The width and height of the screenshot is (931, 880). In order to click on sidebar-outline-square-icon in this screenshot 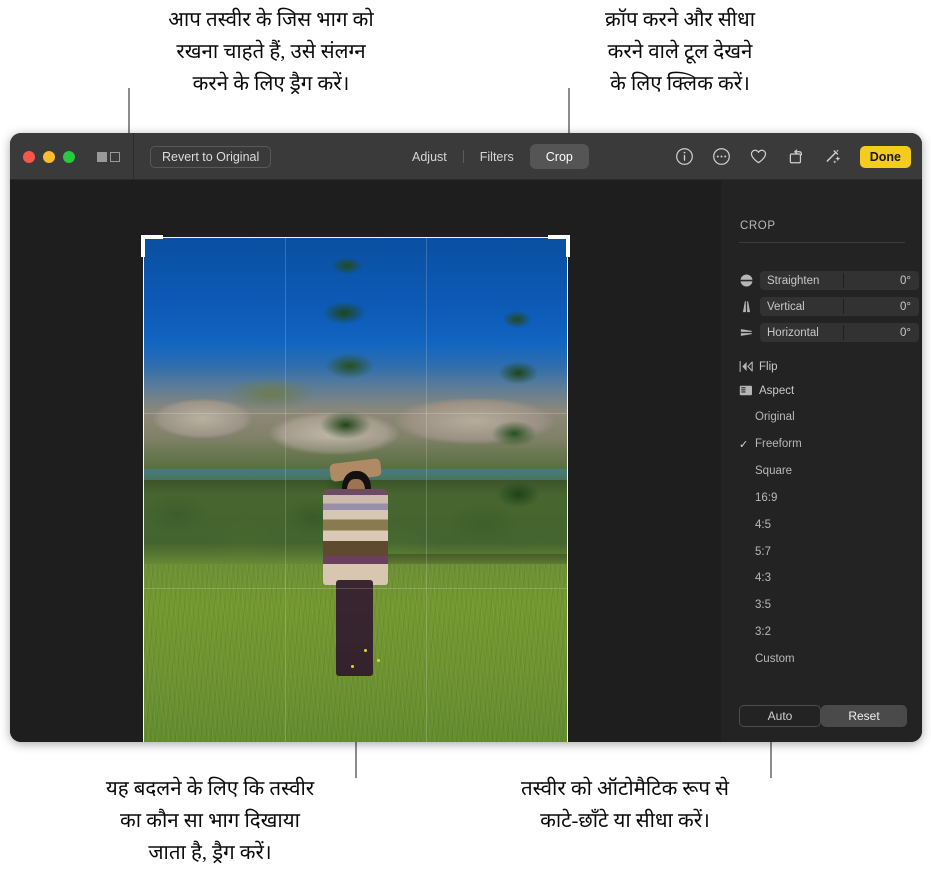, I will do `click(115, 156)`.